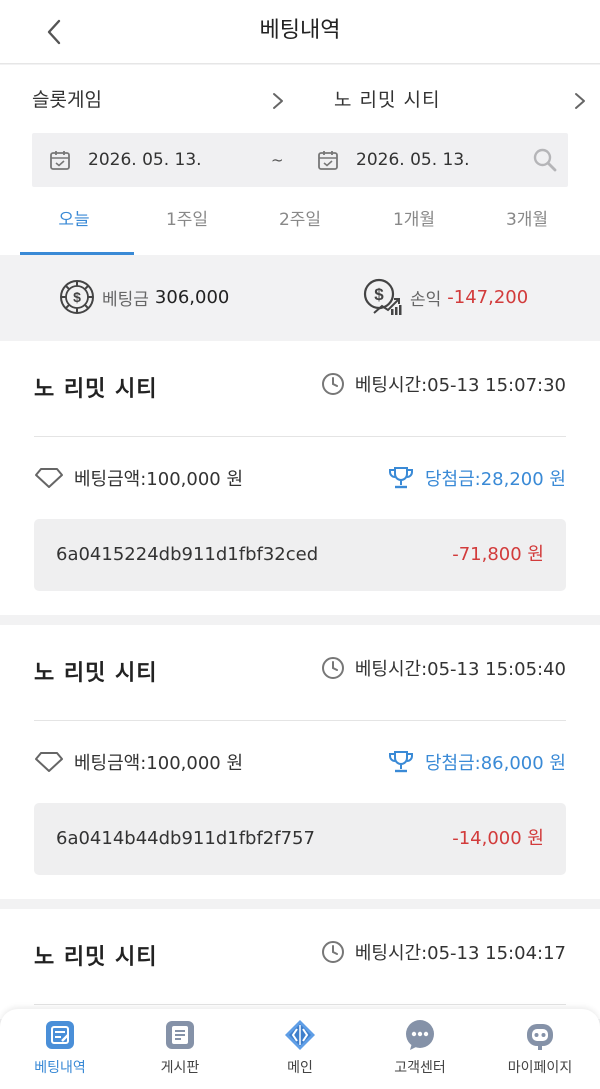 The height and width of the screenshot is (1089, 600). What do you see at coordinates (445, 297) in the screenshot?
I see `pnl-total: $ 손익 -147,200` at bounding box center [445, 297].